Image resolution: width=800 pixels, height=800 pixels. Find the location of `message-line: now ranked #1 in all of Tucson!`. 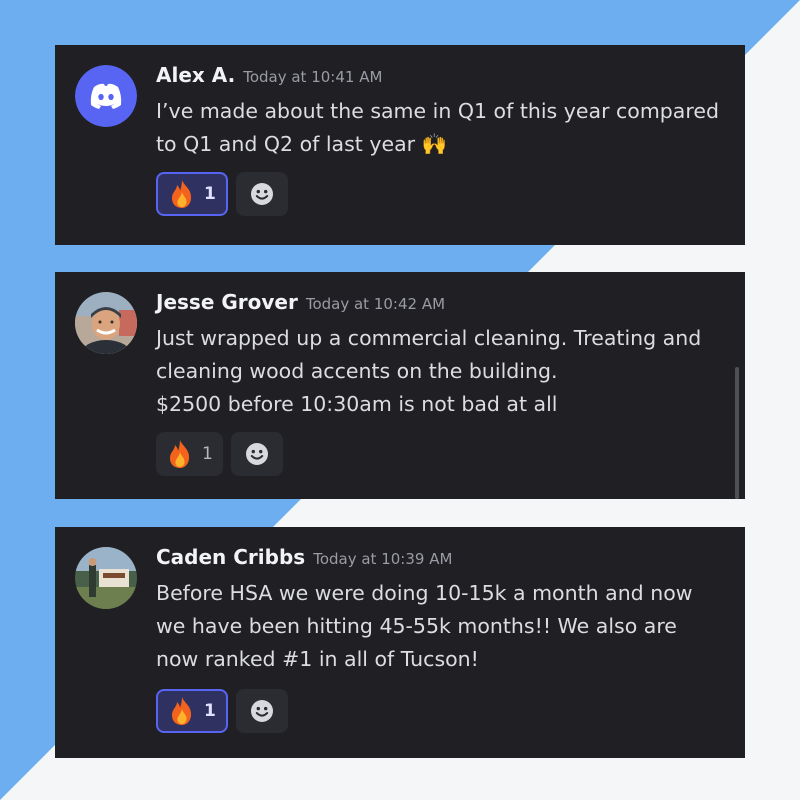

message-line: now ranked #1 in all of Tucson! is located at coordinates (317, 659).